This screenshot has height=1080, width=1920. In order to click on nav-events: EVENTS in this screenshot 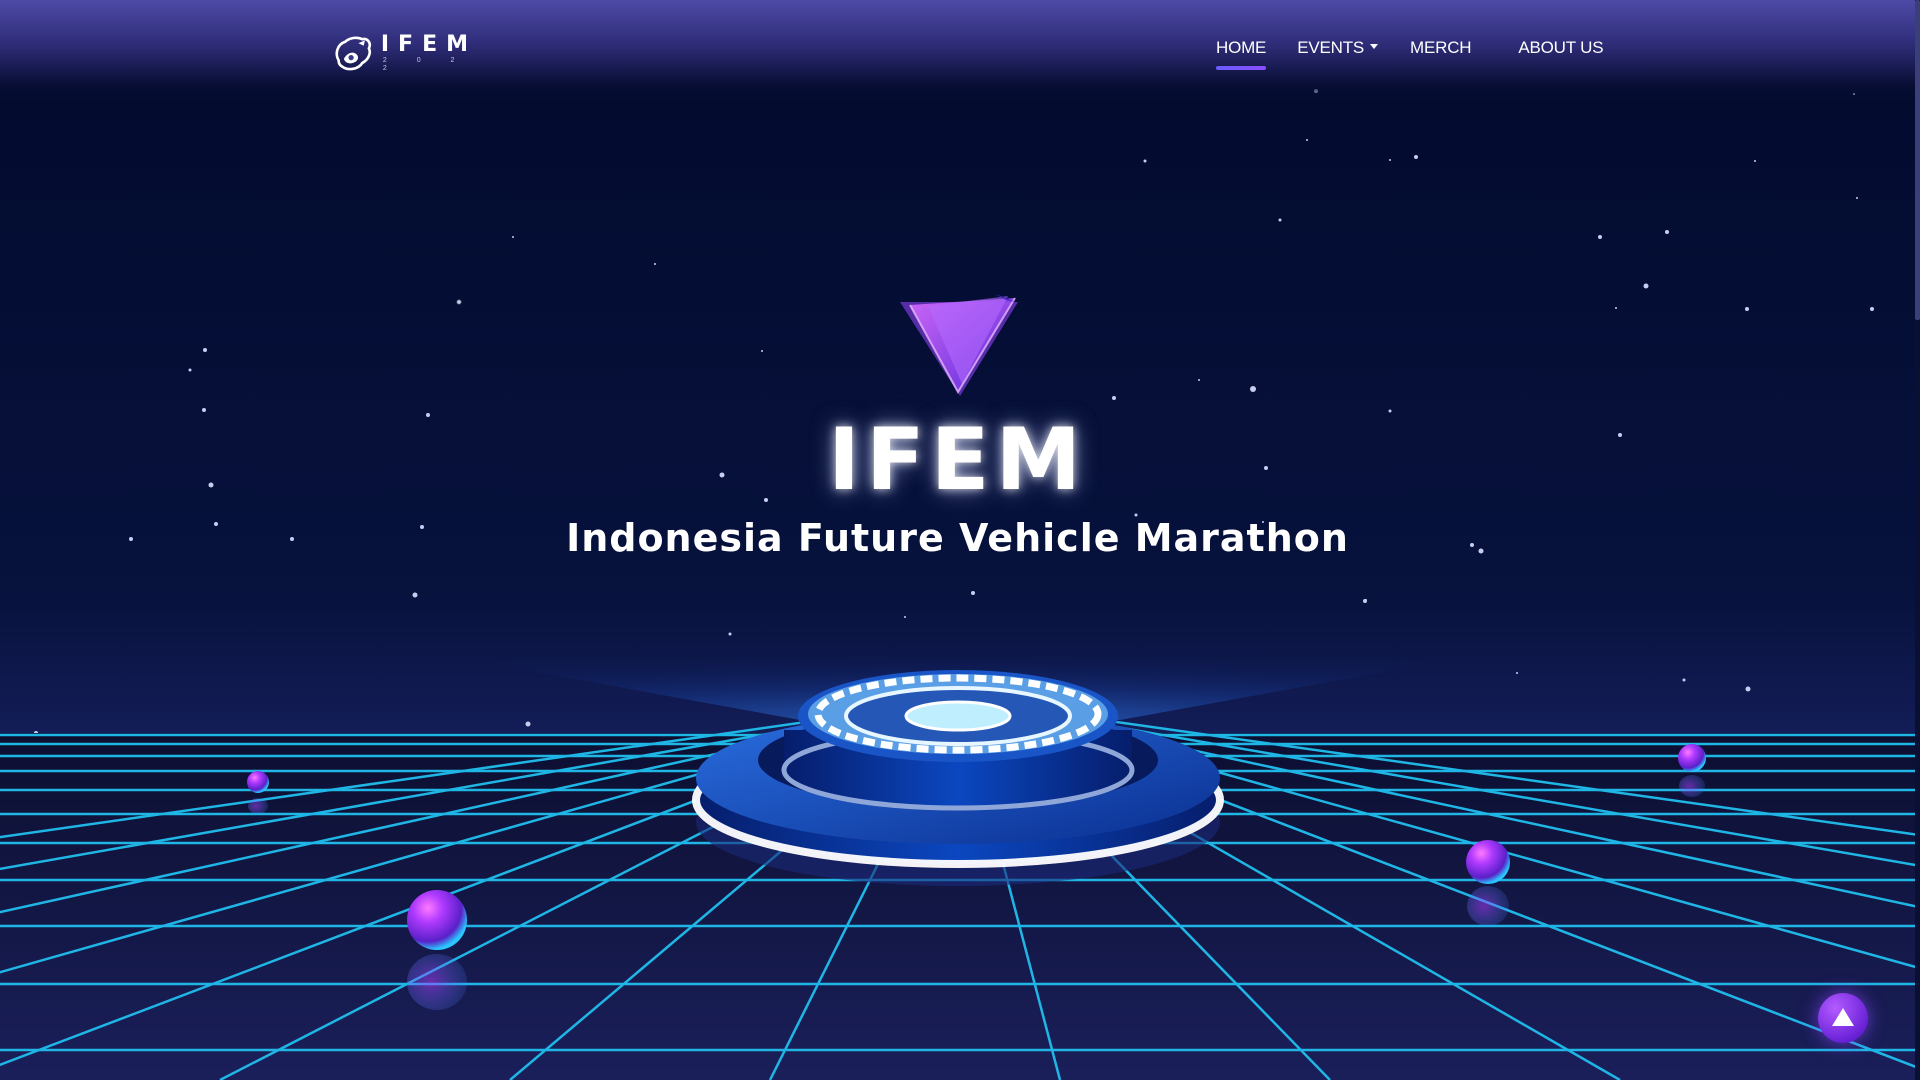, I will do `click(1338, 48)`.